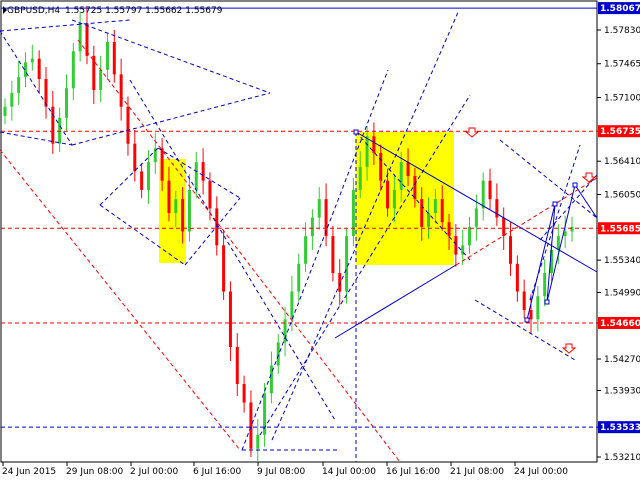  I want to click on ohlc-readout: 1.55725 1.55797 1.55662 1.55679, so click(144, 11).